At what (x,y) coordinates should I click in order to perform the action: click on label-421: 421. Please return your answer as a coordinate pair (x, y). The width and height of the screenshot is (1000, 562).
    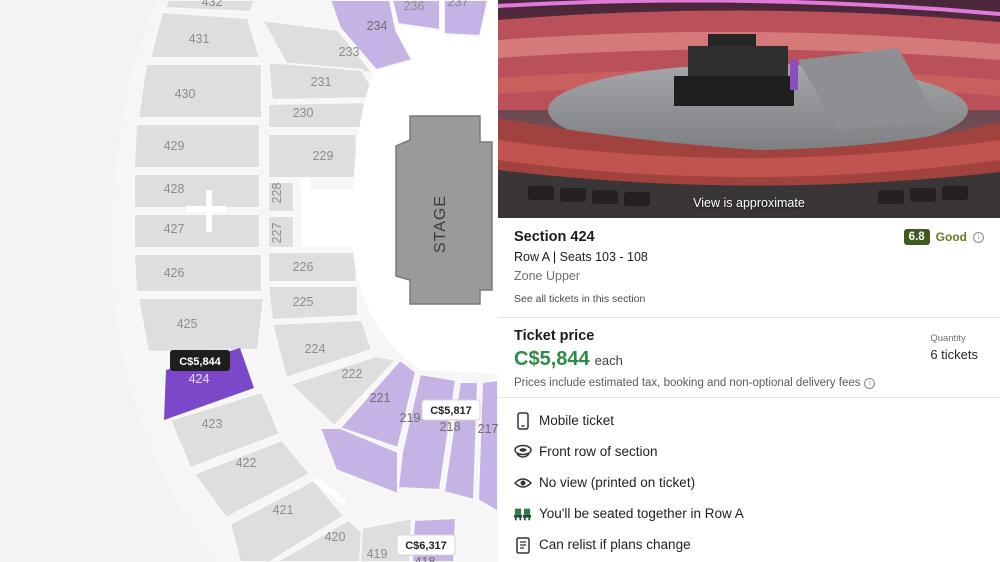
    Looking at the image, I should click on (283, 510).